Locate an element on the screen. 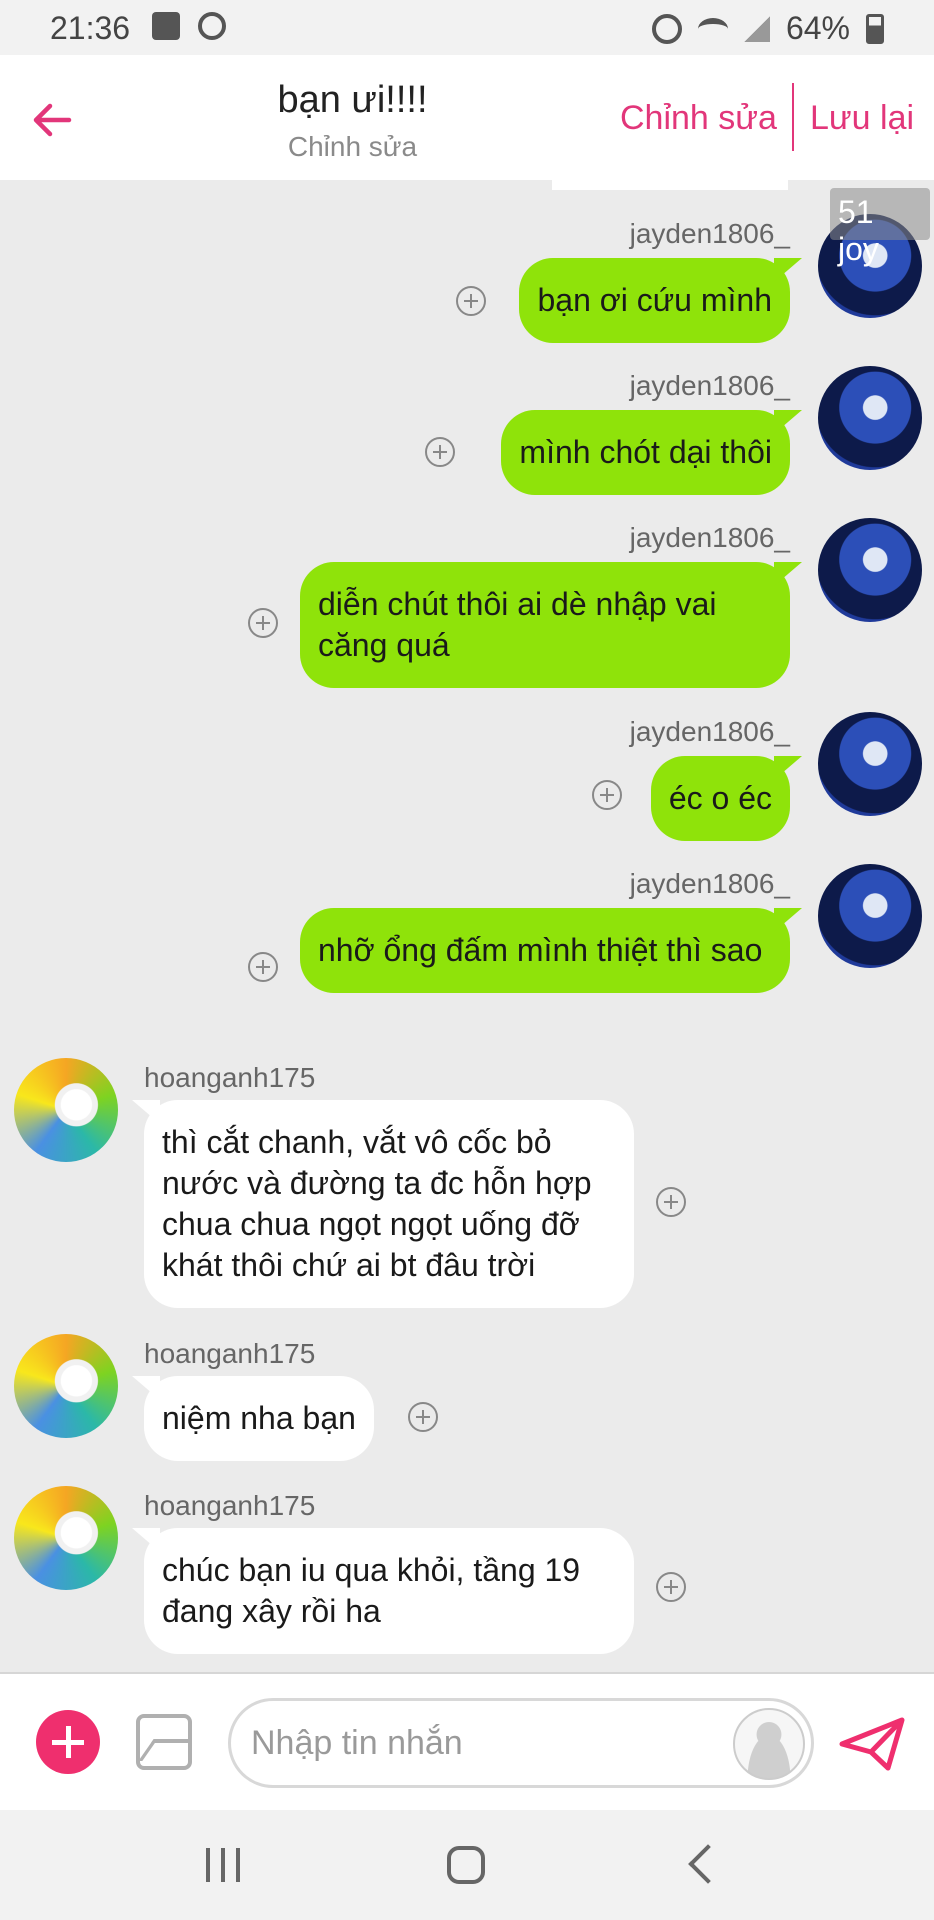 Image resolution: width=934 pixels, height=1920 pixels. system-navigation-bar is located at coordinates (467, 1865).